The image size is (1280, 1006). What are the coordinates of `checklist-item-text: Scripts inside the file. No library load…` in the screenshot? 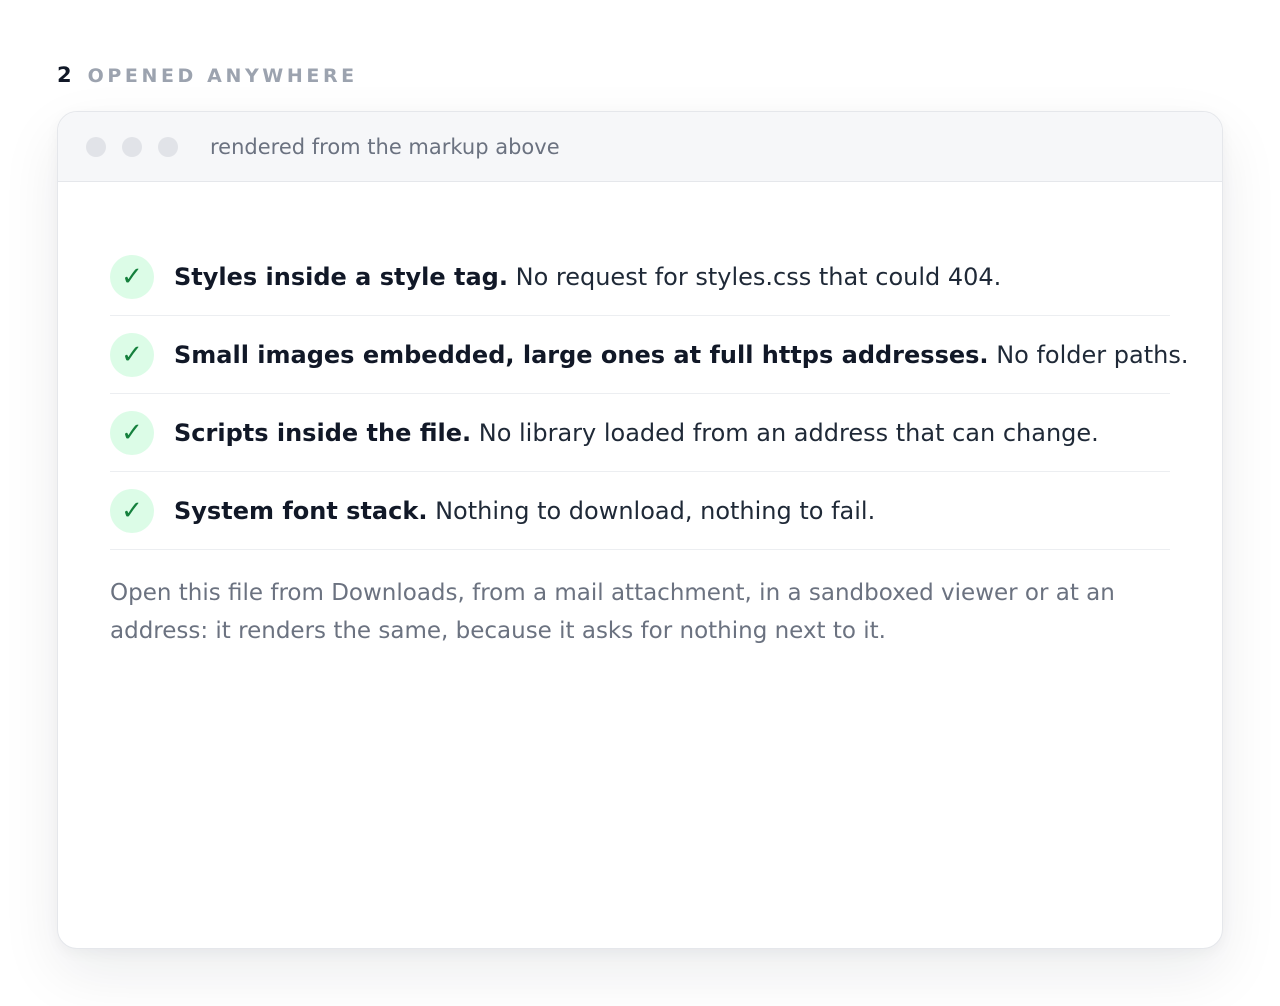 It's located at (636, 433).